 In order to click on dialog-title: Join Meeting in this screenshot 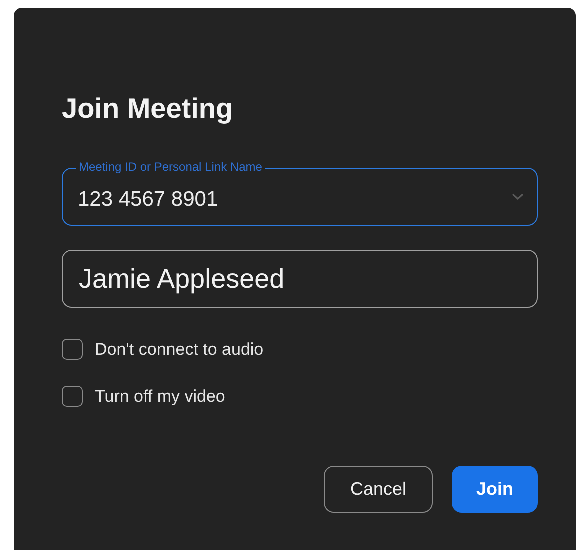, I will do `click(148, 109)`.